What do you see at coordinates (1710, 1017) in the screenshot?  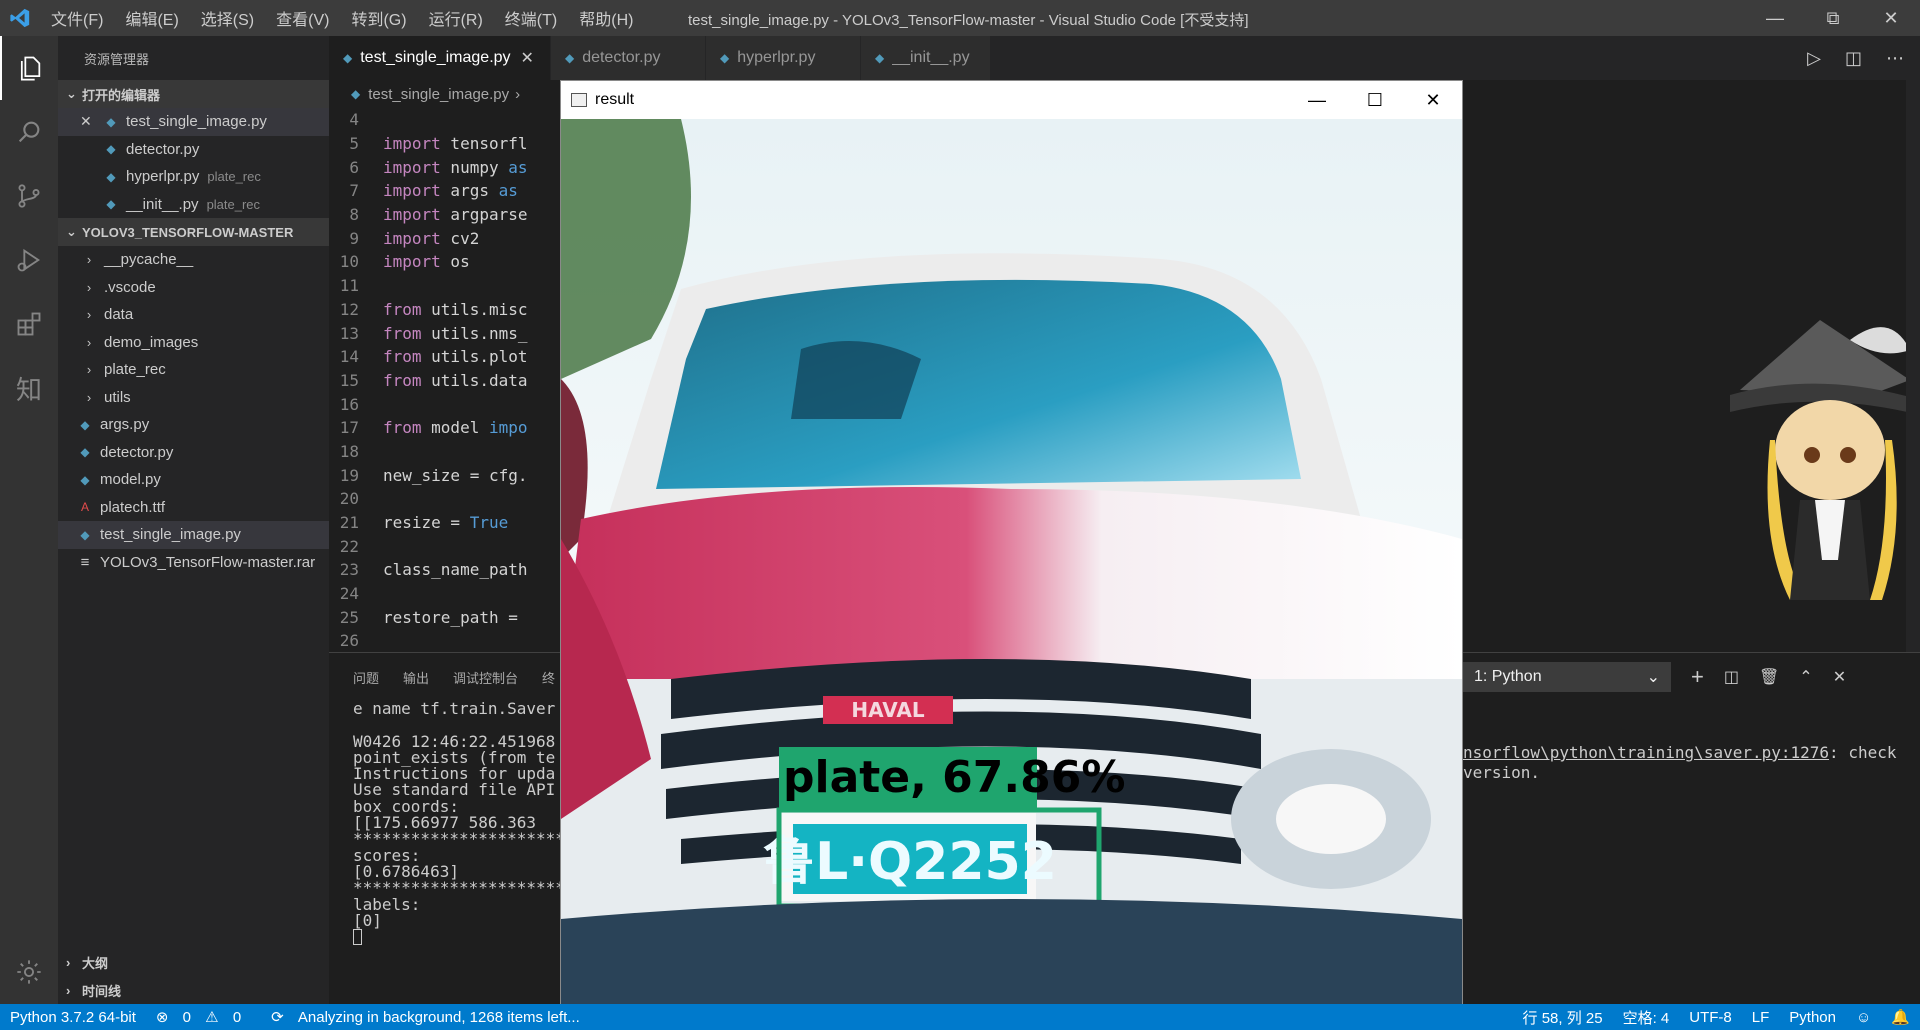 I see `encoding: UTF-8` at bounding box center [1710, 1017].